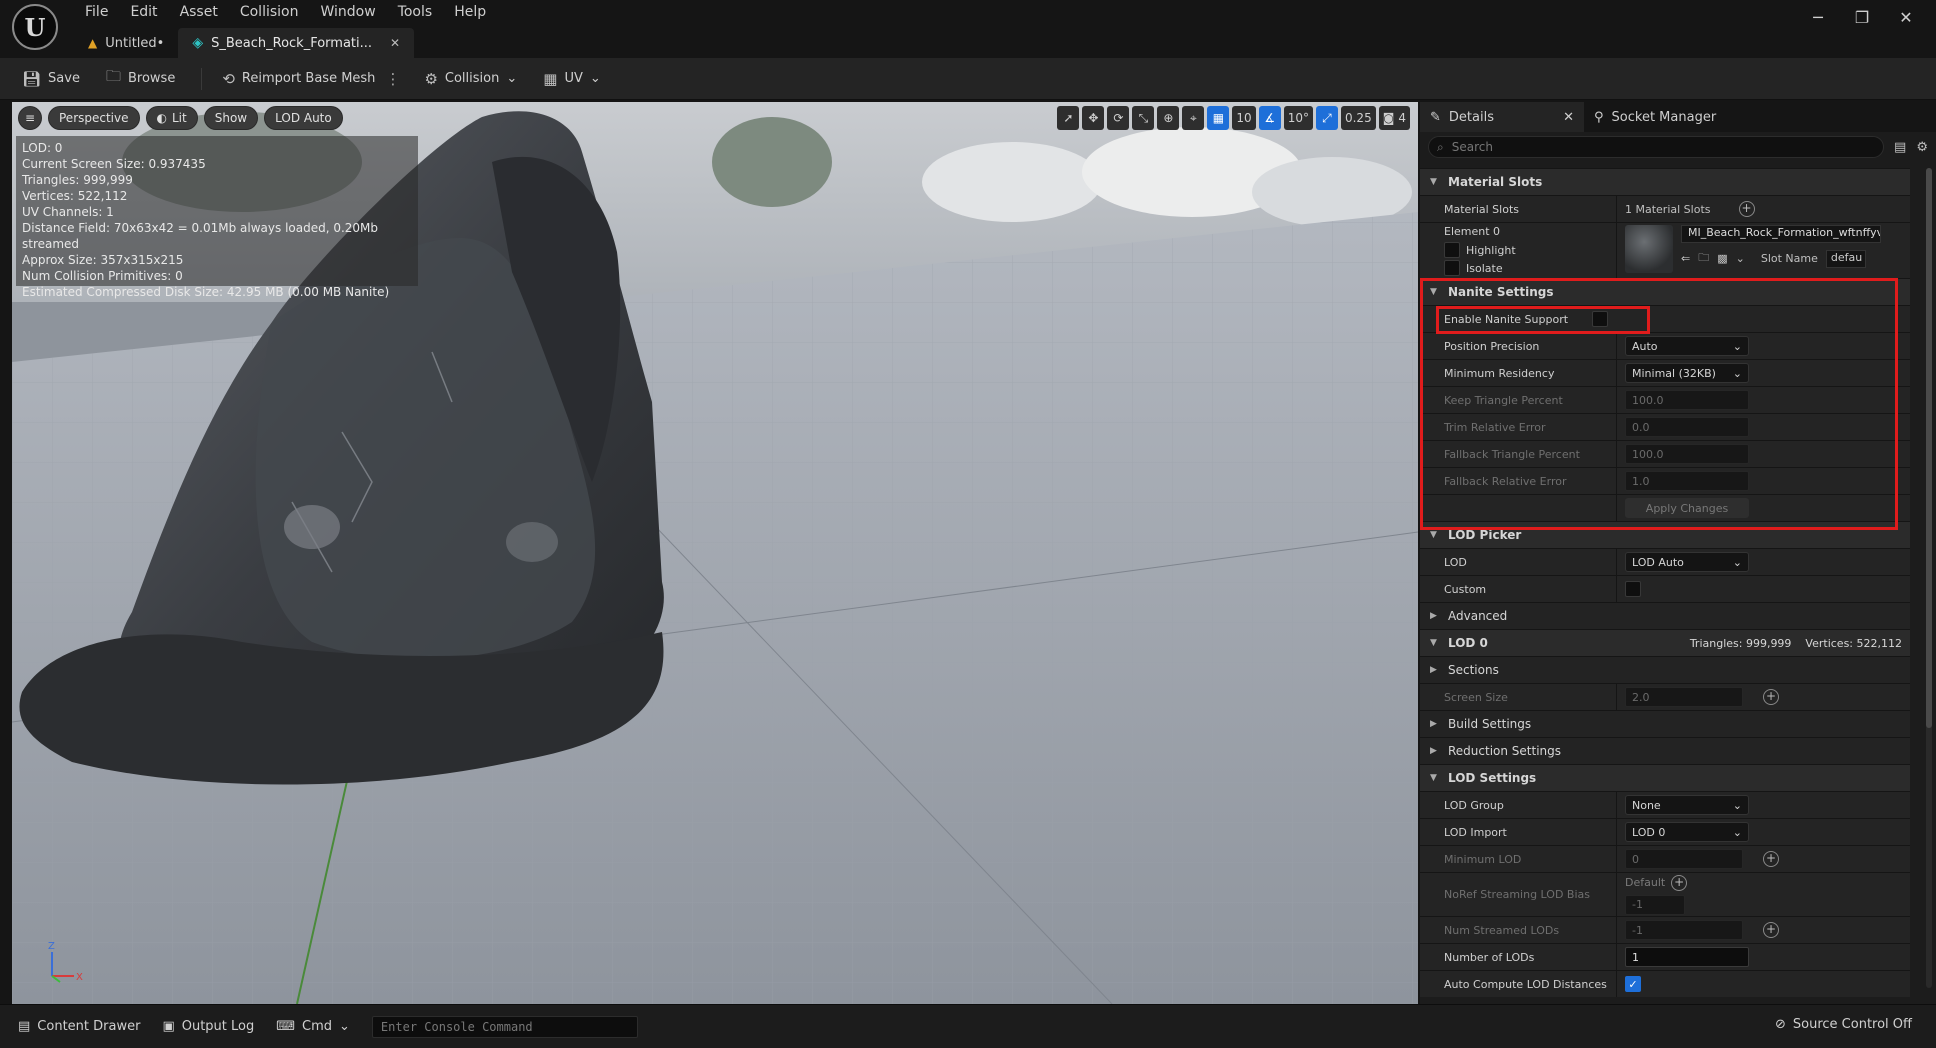 Image resolution: width=1936 pixels, height=1048 pixels. Describe the element at coordinates (1687, 832) in the screenshot. I see `lod-import-dropdown: LOD 0 ⌄` at that location.